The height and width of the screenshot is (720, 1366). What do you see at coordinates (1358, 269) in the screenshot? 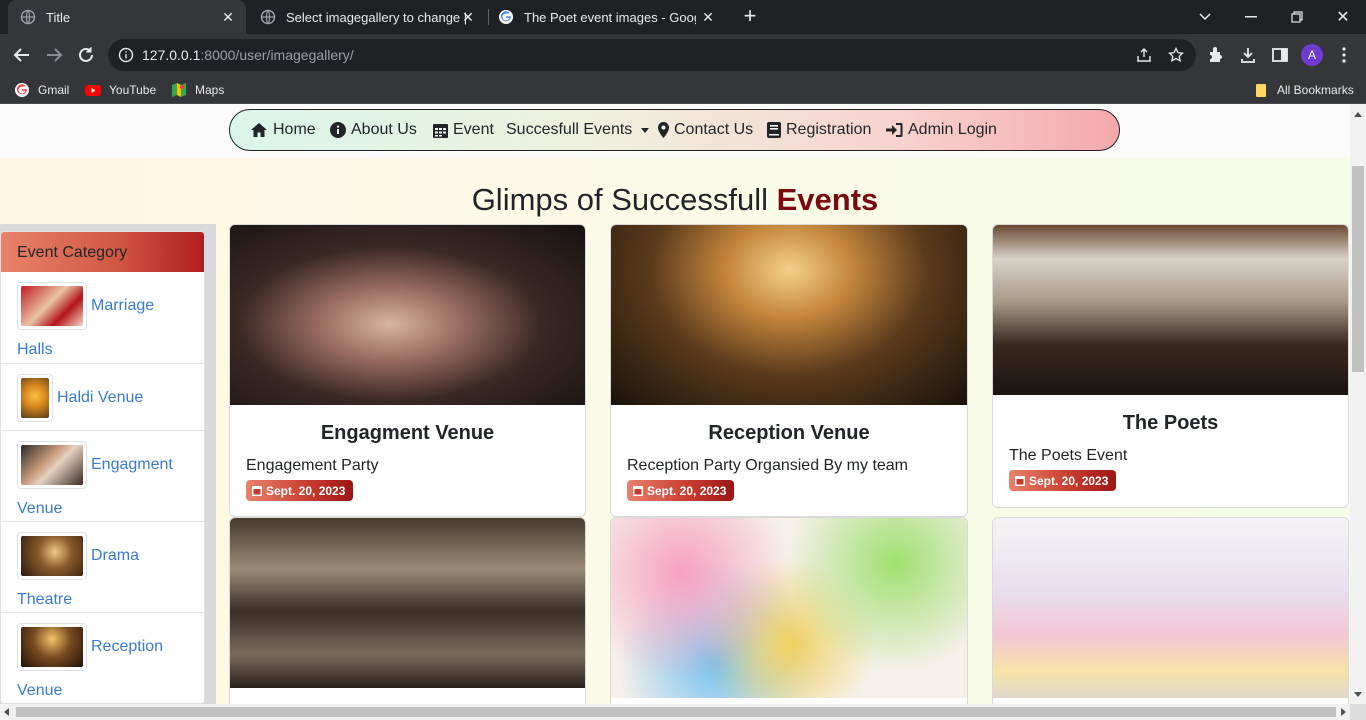
I see `vertical-scroll-thumb` at bounding box center [1358, 269].